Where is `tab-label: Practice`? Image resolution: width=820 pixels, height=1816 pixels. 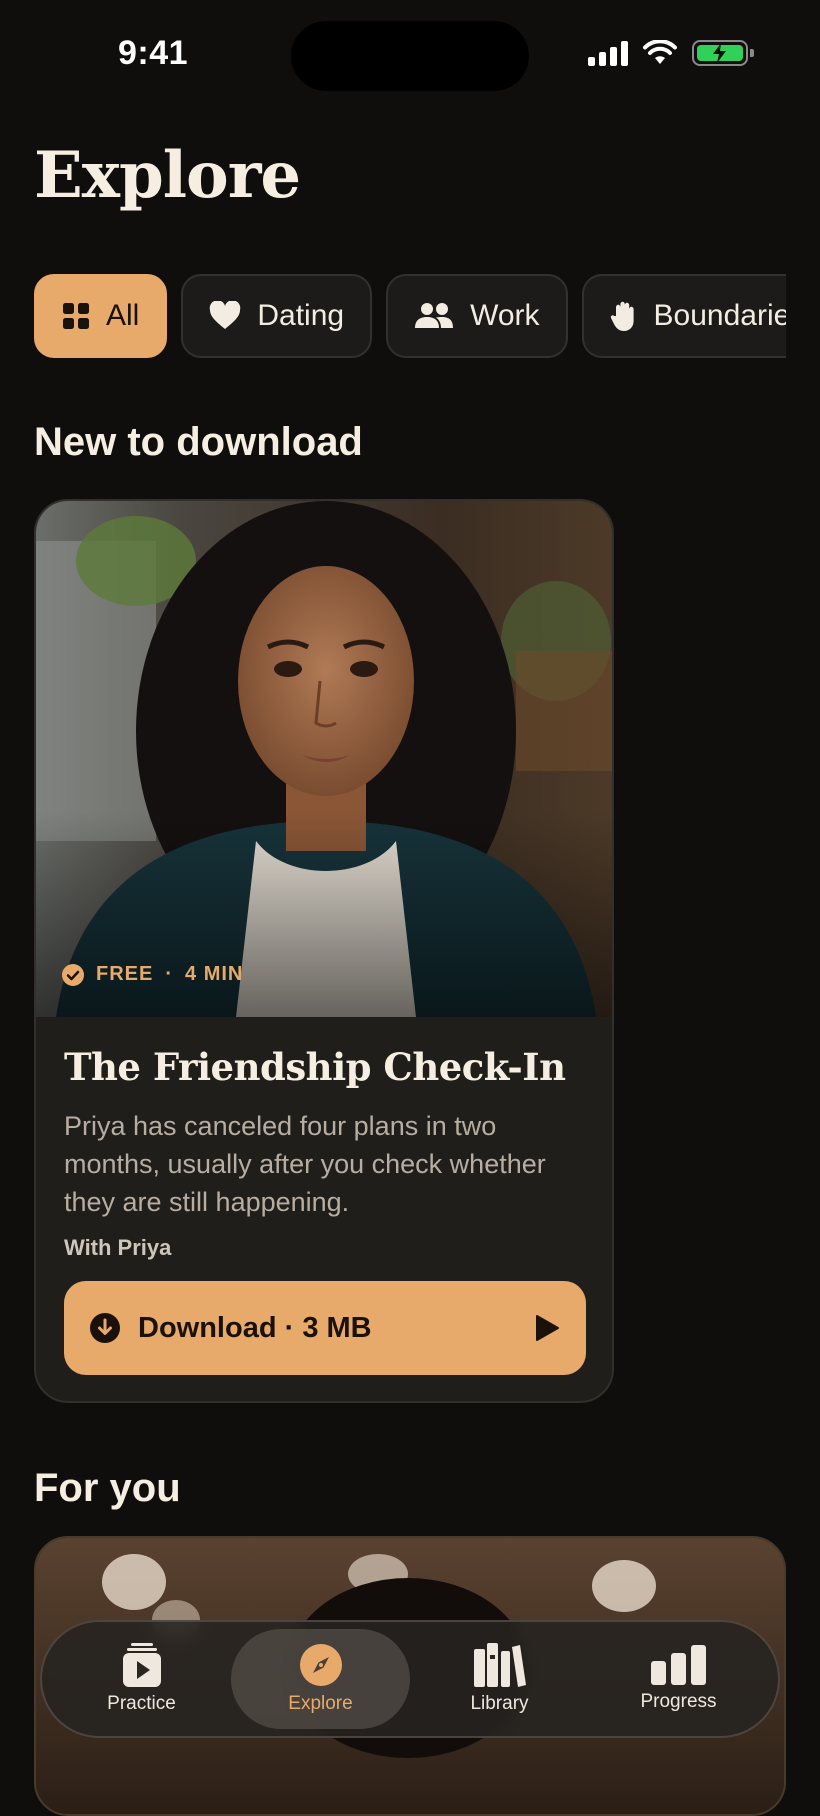
tab-label: Practice is located at coordinates (141, 1703).